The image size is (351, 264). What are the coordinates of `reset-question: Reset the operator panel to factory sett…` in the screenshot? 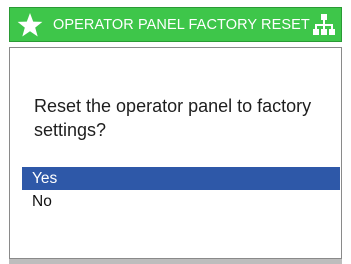 It's located at (173, 118).